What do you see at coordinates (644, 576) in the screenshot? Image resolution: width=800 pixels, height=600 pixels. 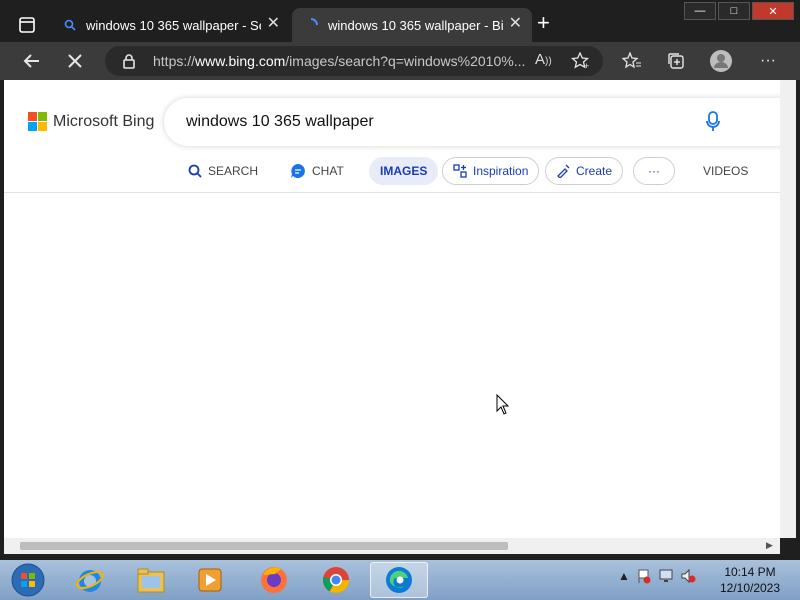 I see `action-center-flag-icon` at bounding box center [644, 576].